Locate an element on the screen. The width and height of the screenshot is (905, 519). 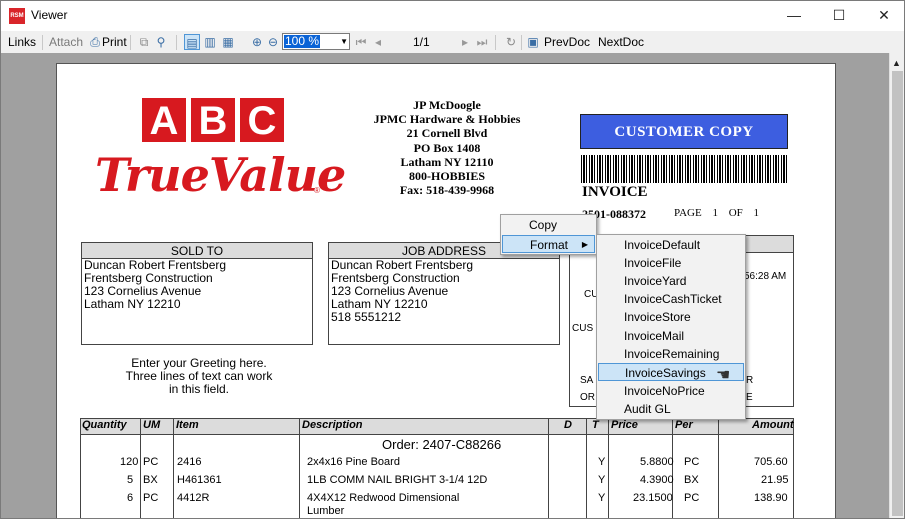
cell-desc: 1LB COMM NAIL BRIGHT 3-1/4 12D is located at coordinates (397, 480).